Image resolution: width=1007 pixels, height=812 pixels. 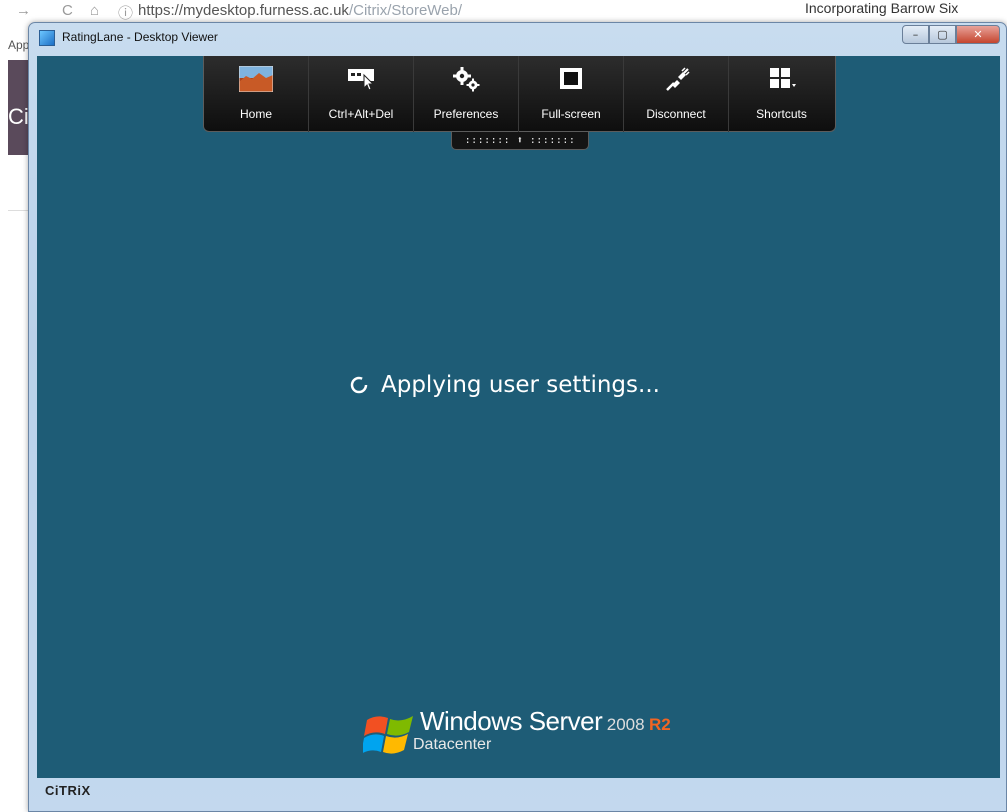 I want to click on toolbar-home-button: Home, so click(x=256, y=94).